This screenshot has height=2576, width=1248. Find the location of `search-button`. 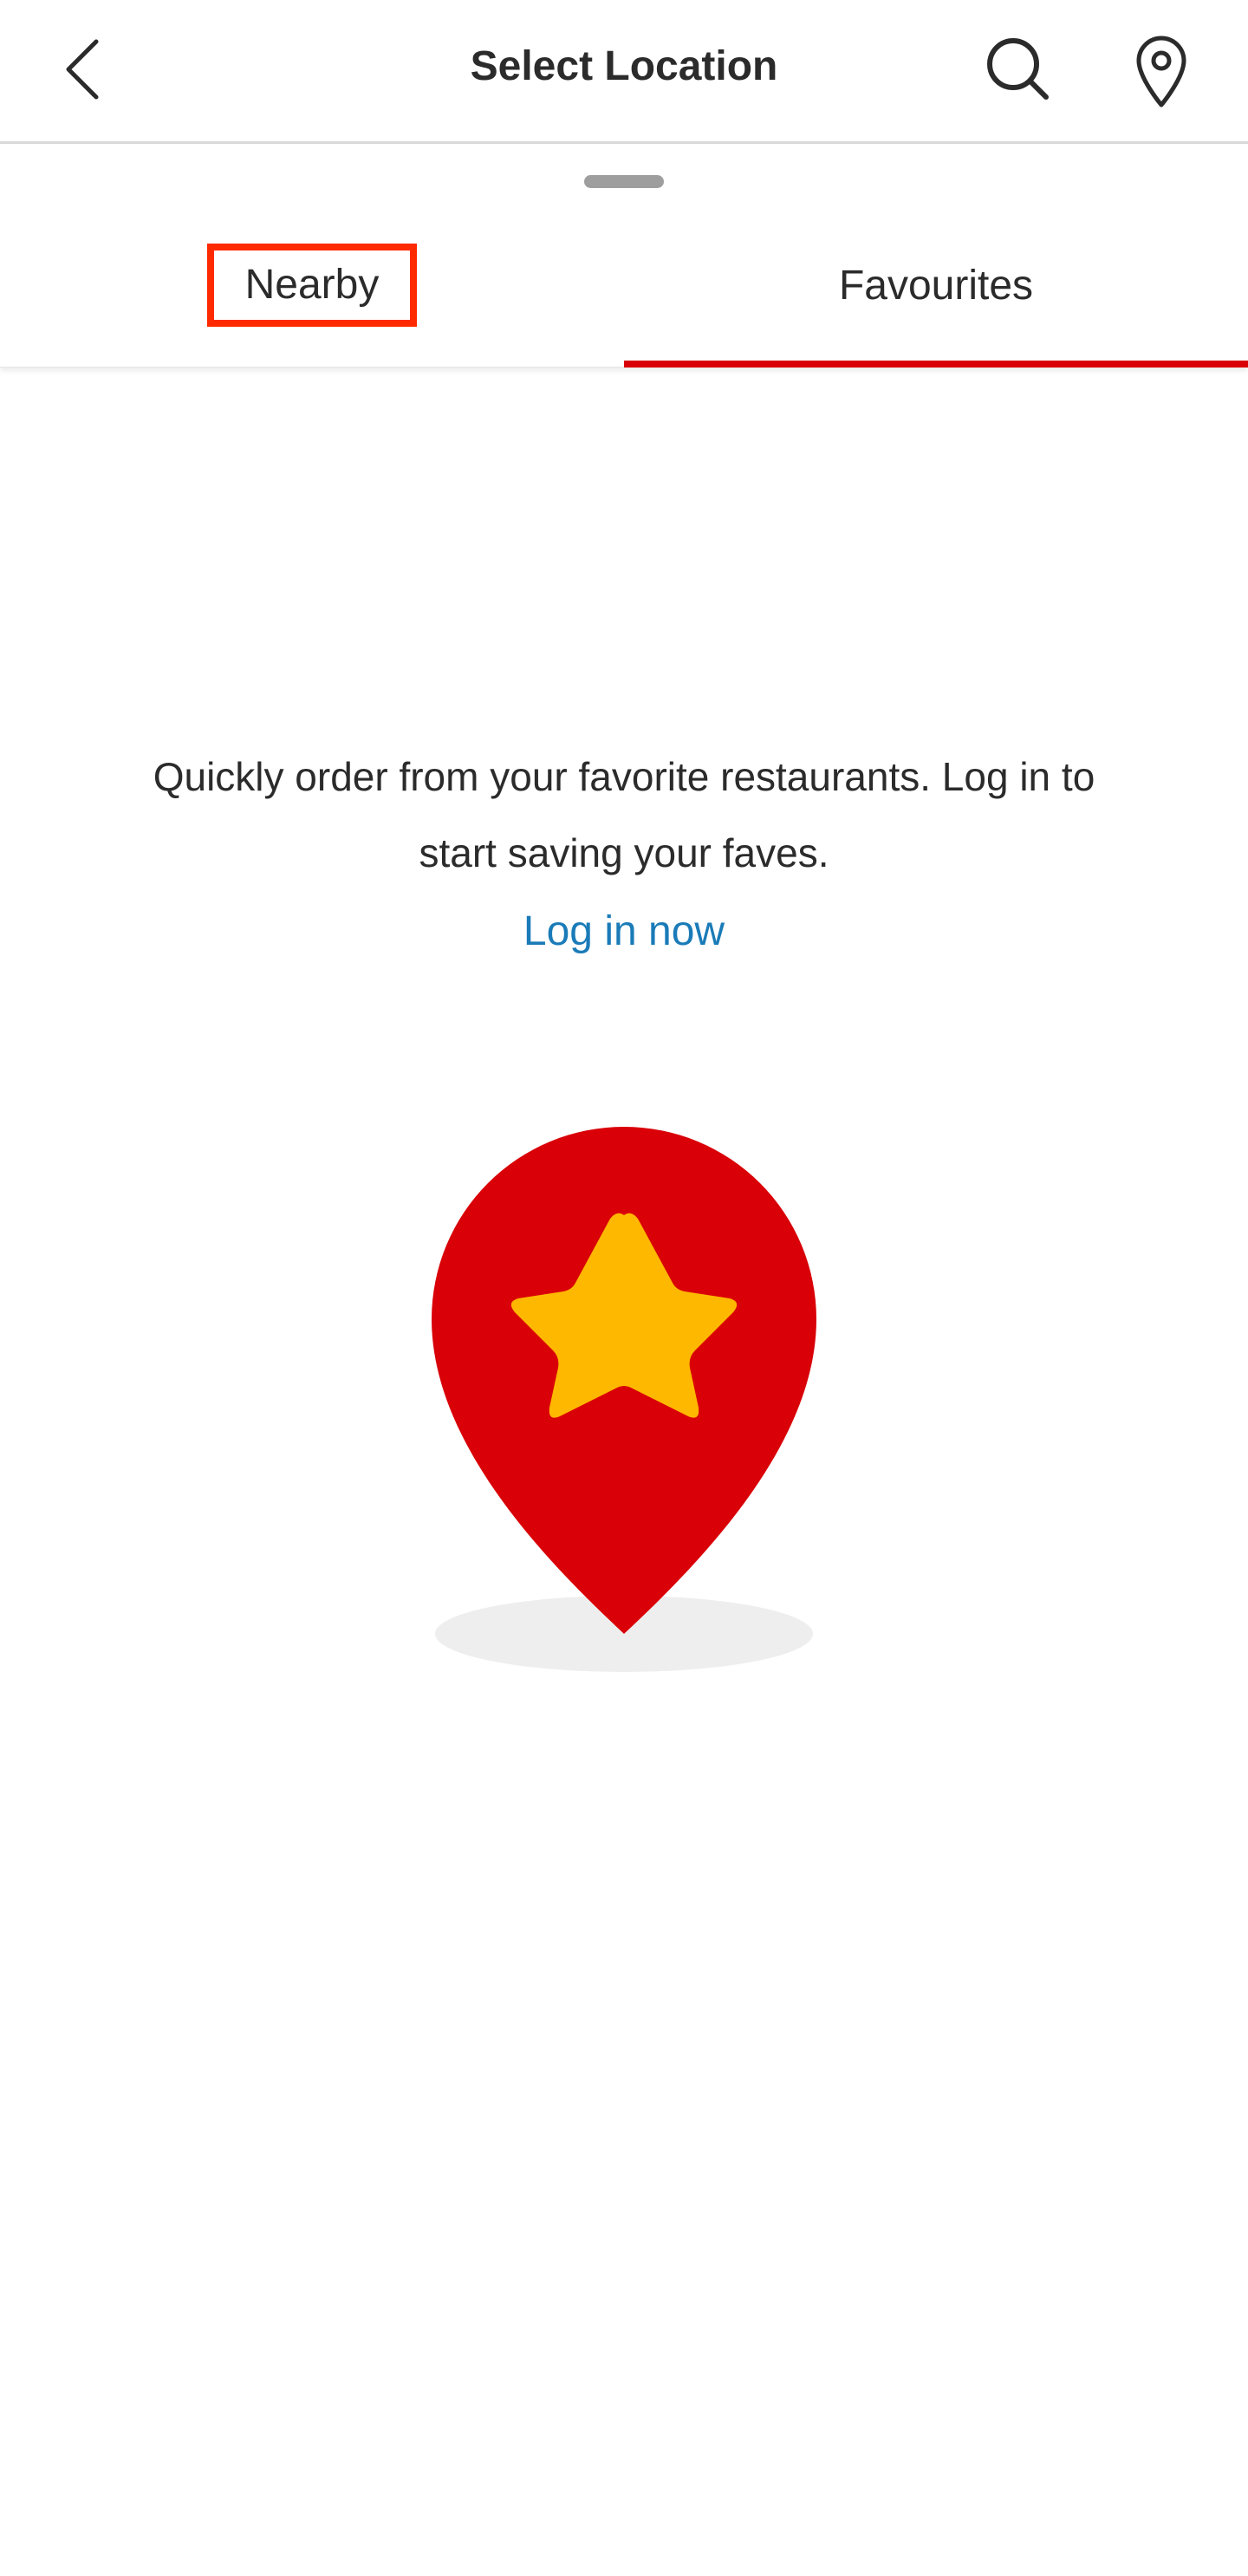

search-button is located at coordinates (1018, 69).